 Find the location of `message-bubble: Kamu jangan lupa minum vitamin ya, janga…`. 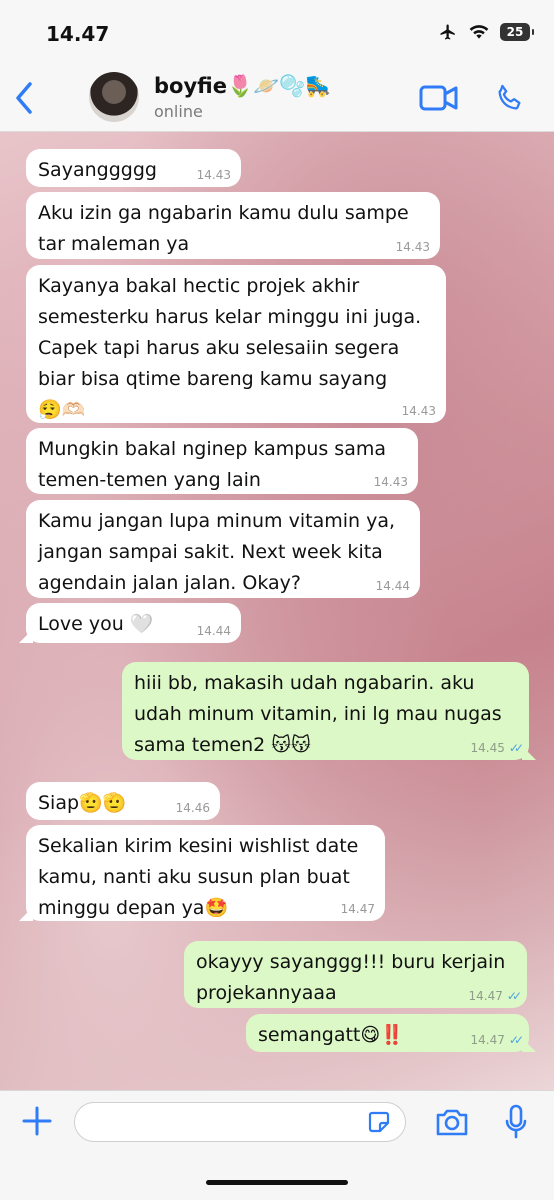

message-bubble: Kamu jangan lupa minum vitamin ya, janga… is located at coordinates (223, 549).